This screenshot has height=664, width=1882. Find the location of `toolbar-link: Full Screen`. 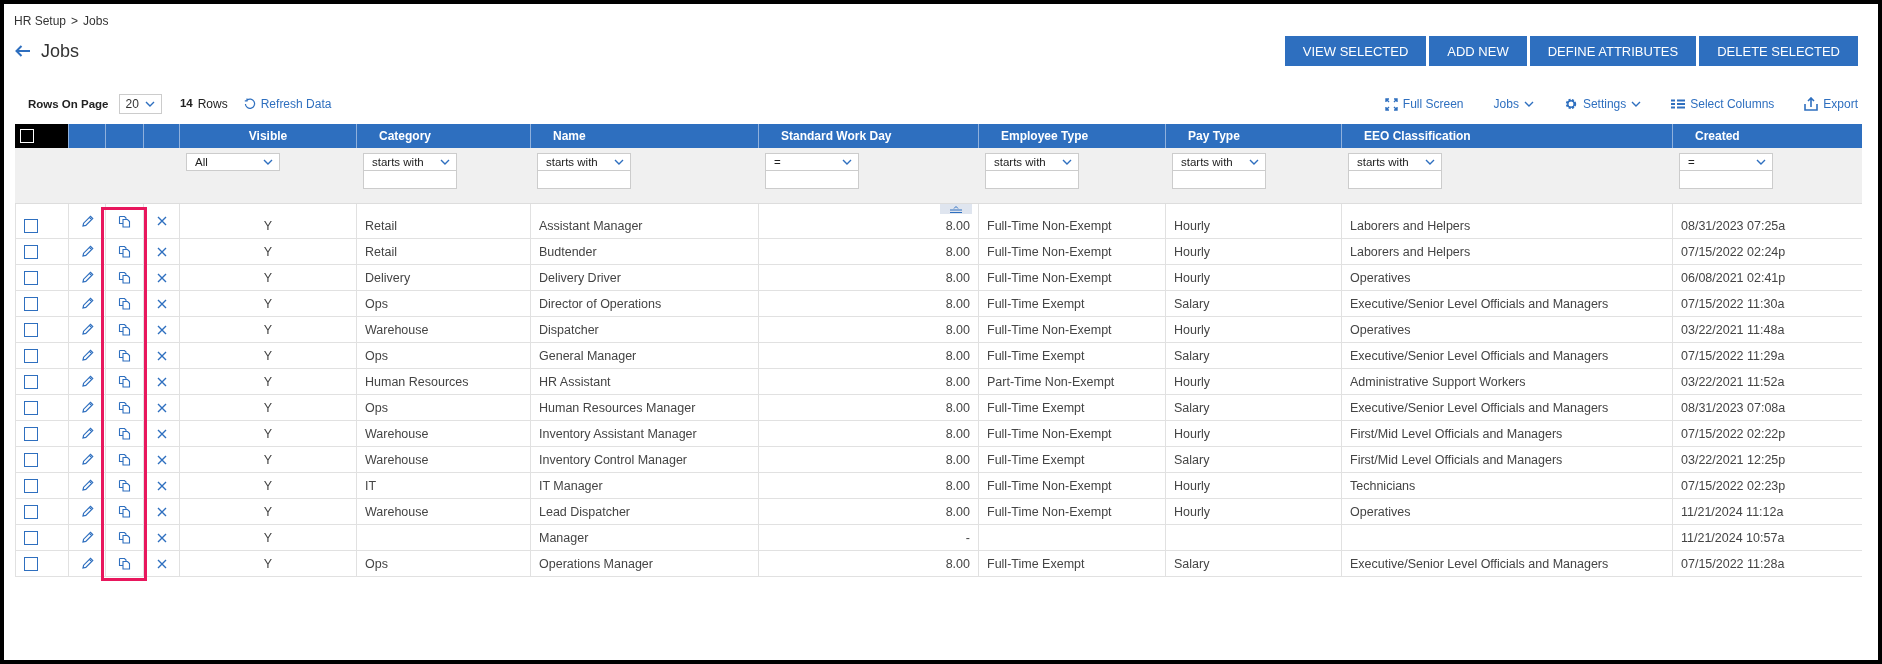

toolbar-link: Full Screen is located at coordinates (1424, 104).